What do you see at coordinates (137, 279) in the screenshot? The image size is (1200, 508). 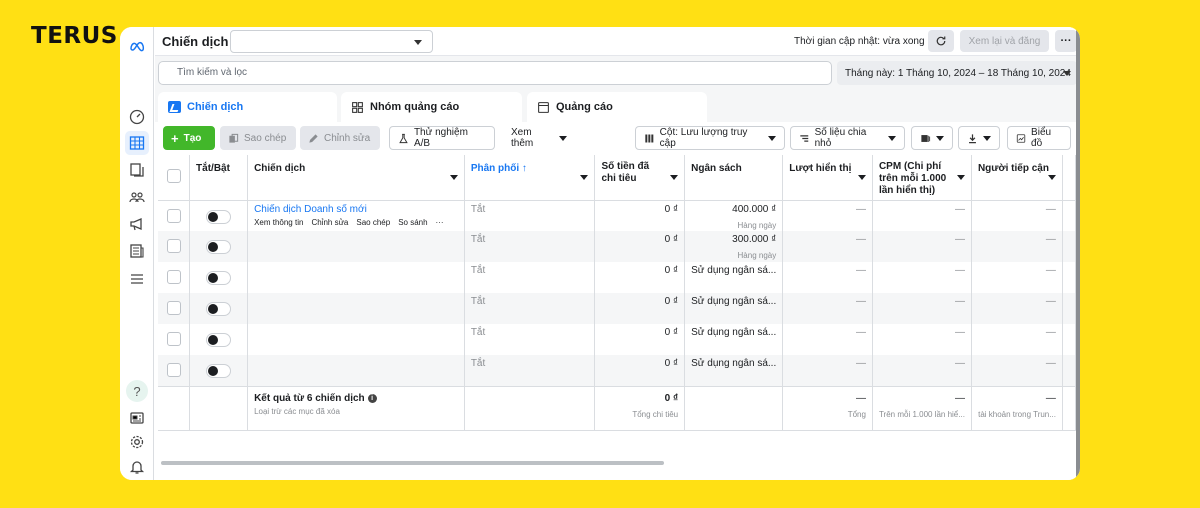 I see `menu-icon` at bounding box center [137, 279].